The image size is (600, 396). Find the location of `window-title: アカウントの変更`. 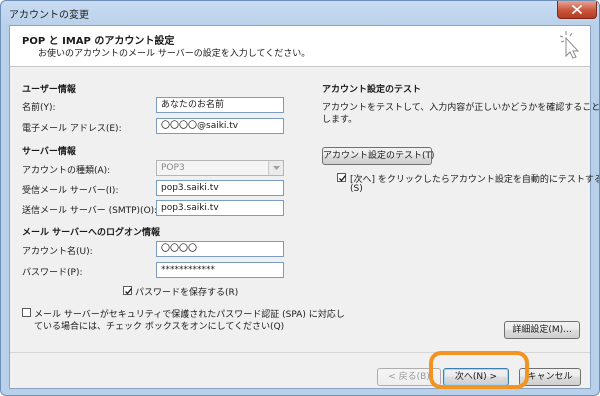

window-title: アカウントの変更 is located at coordinates (49, 15).